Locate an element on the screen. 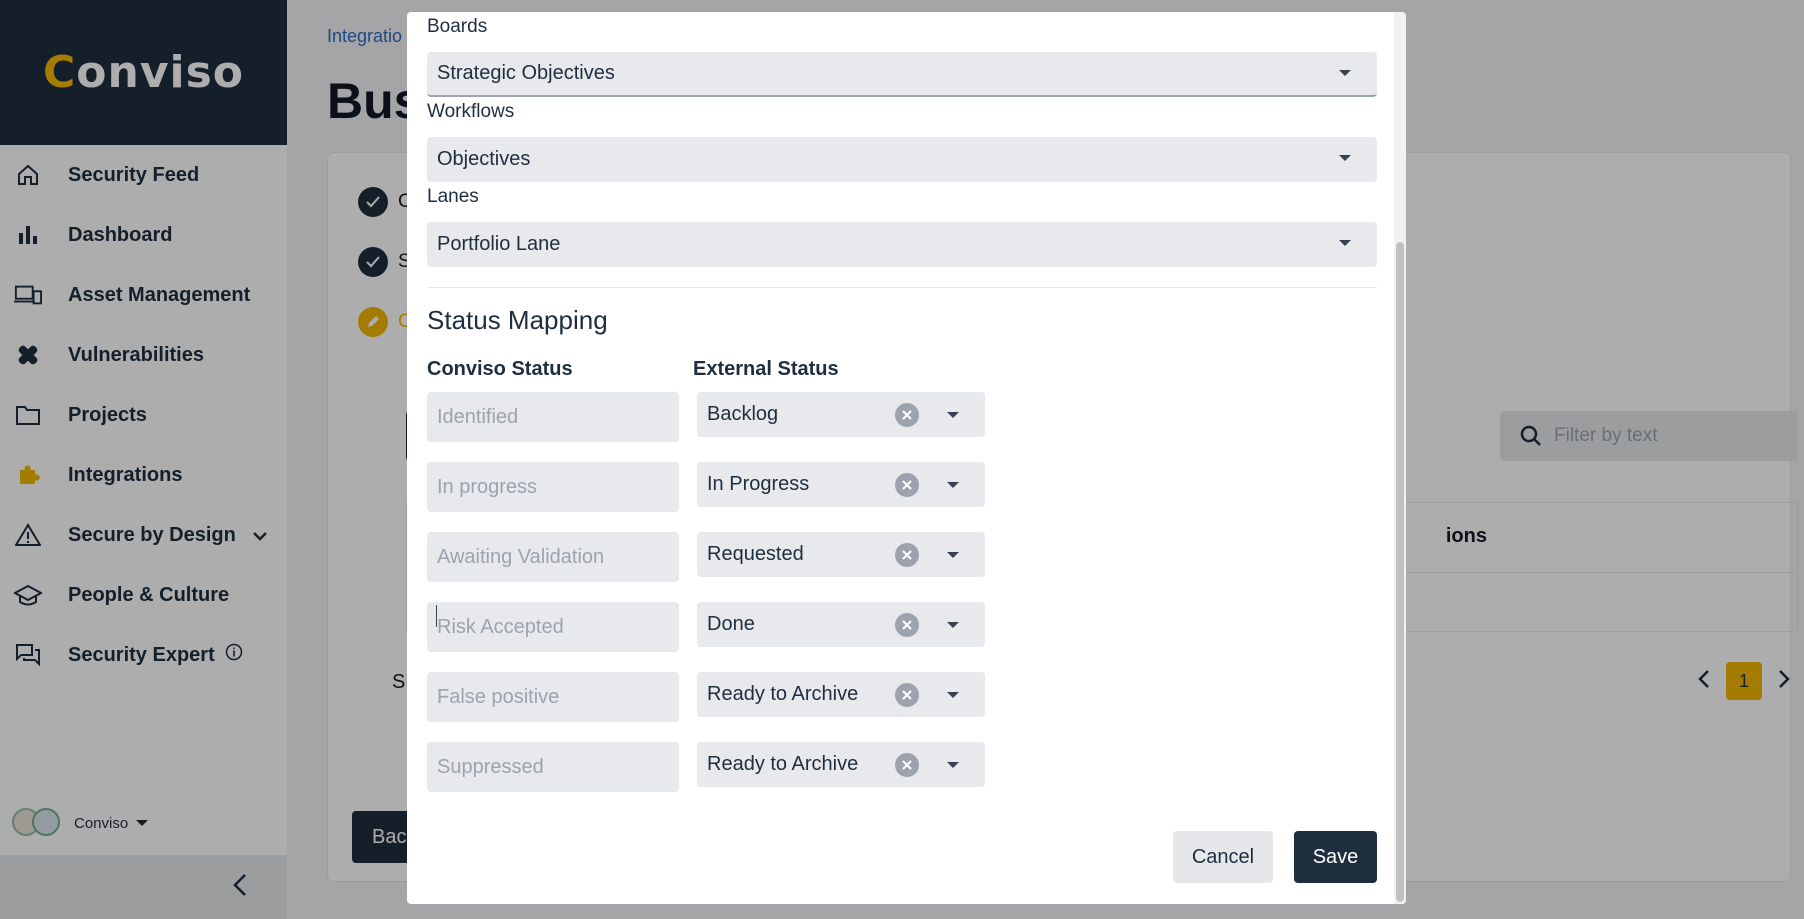  save-button: Save is located at coordinates (1335, 857).